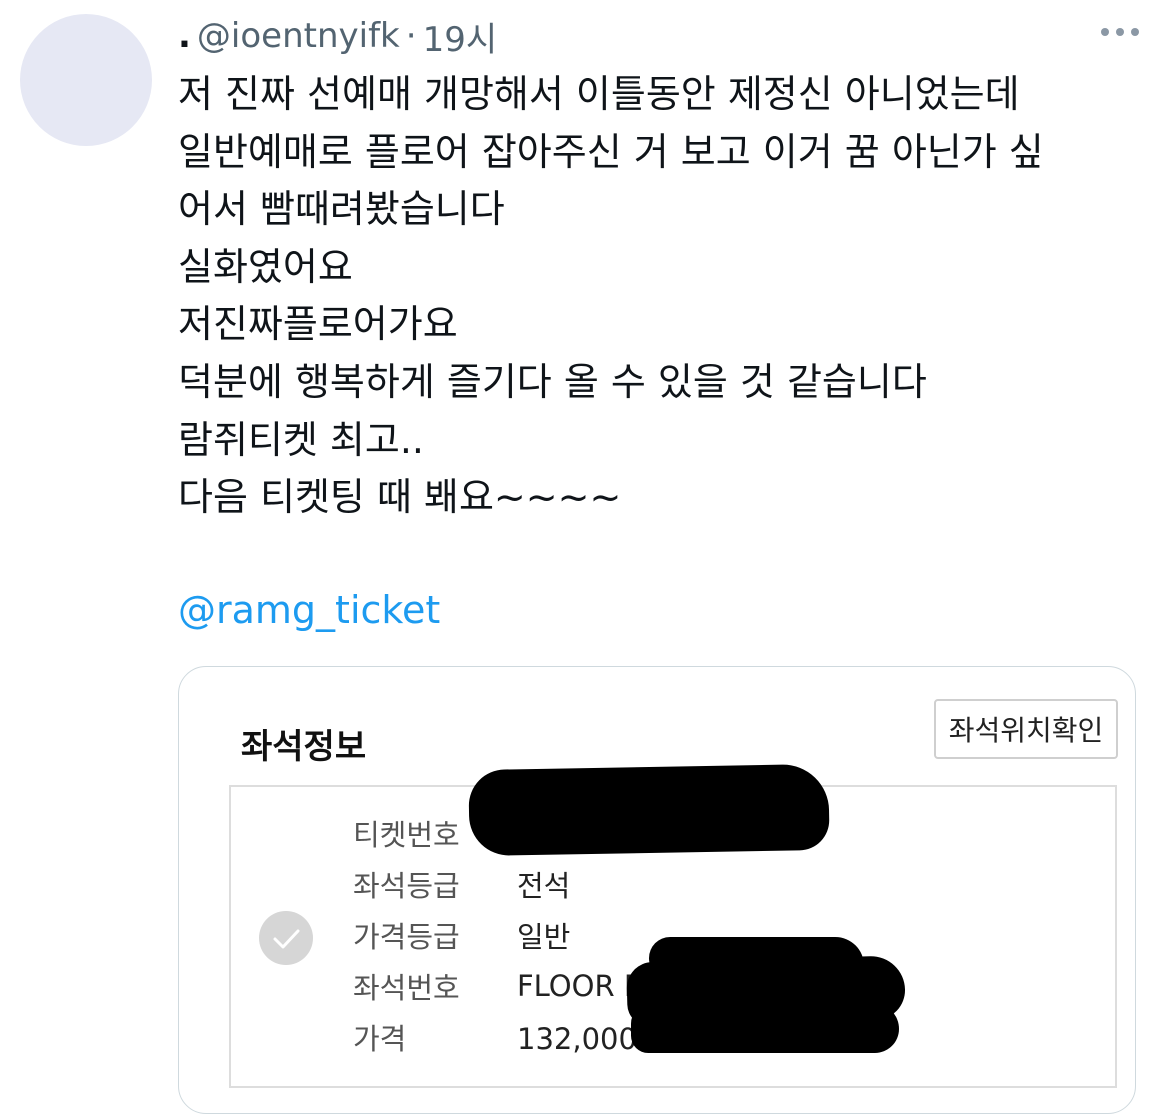 This screenshot has height=1119, width=1163. Describe the element at coordinates (580, 985) in the screenshot. I see `info-value: FLOOR B` at that location.